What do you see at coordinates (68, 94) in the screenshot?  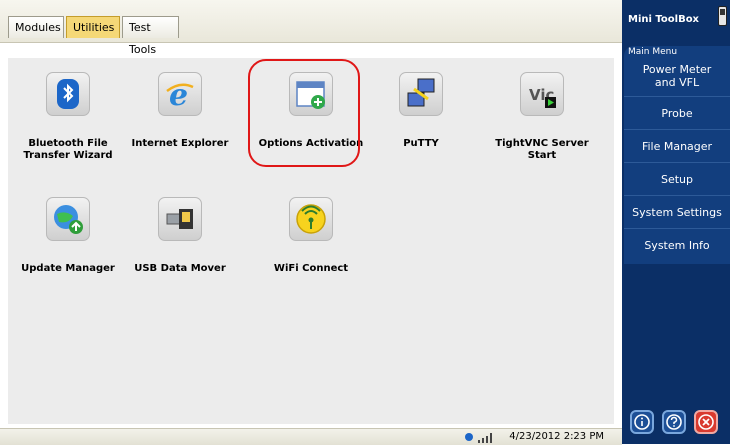 I see `bluetooth-icon` at bounding box center [68, 94].